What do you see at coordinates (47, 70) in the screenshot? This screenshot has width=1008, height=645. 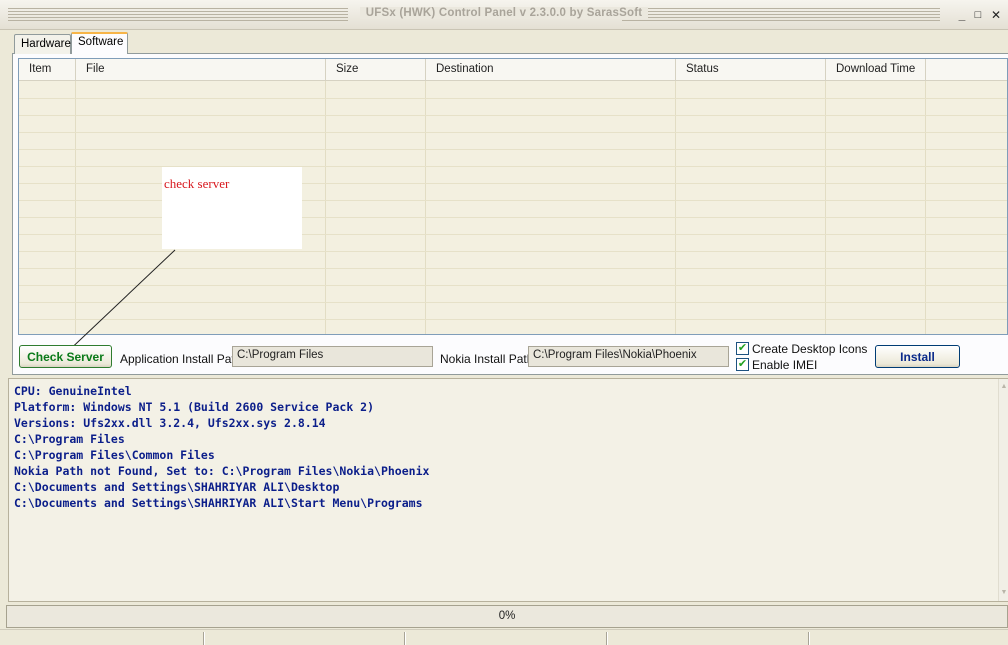 I see `column-header-item: Item` at bounding box center [47, 70].